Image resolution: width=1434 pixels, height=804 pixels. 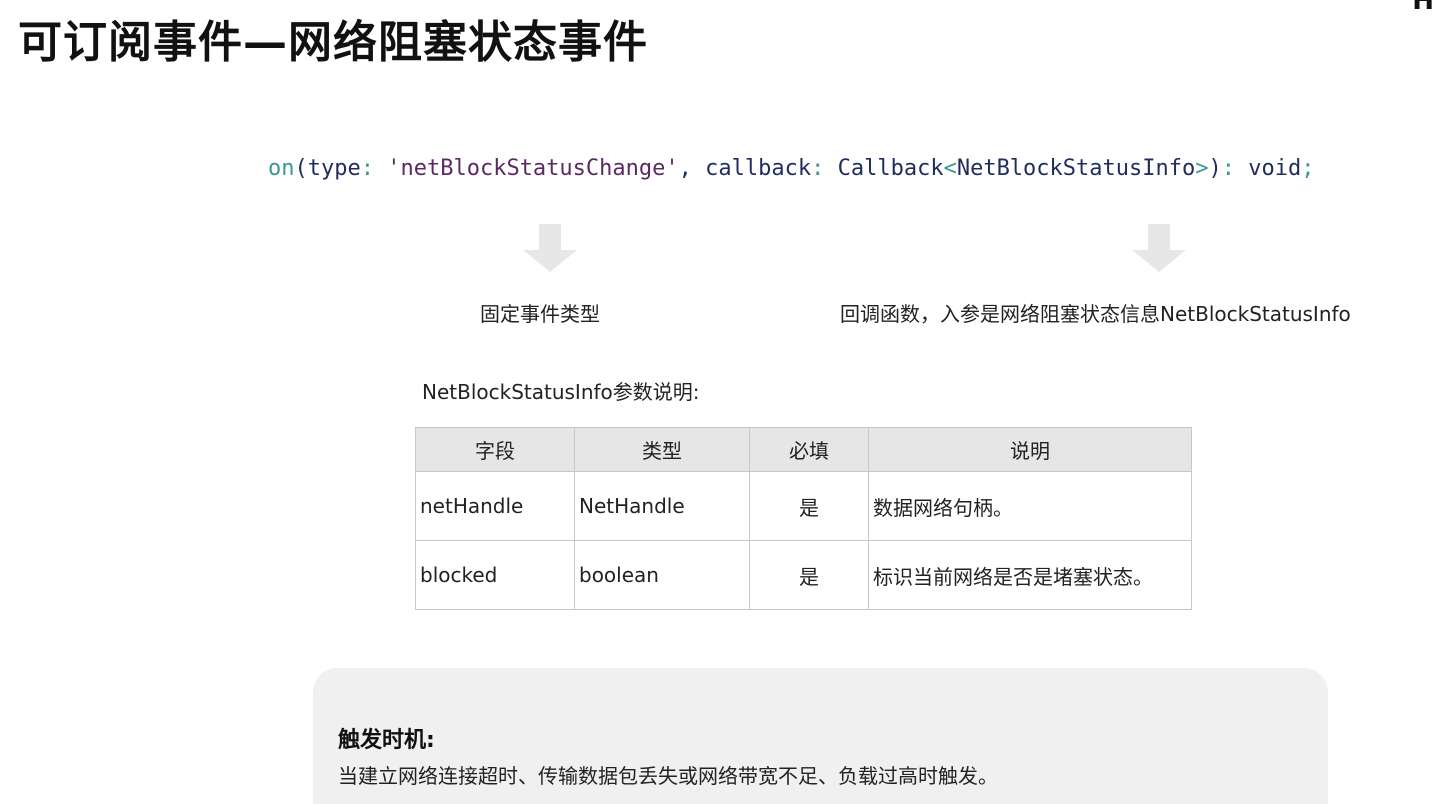 What do you see at coordinates (890, 168) in the screenshot?
I see `code-callback-type: Callback` at bounding box center [890, 168].